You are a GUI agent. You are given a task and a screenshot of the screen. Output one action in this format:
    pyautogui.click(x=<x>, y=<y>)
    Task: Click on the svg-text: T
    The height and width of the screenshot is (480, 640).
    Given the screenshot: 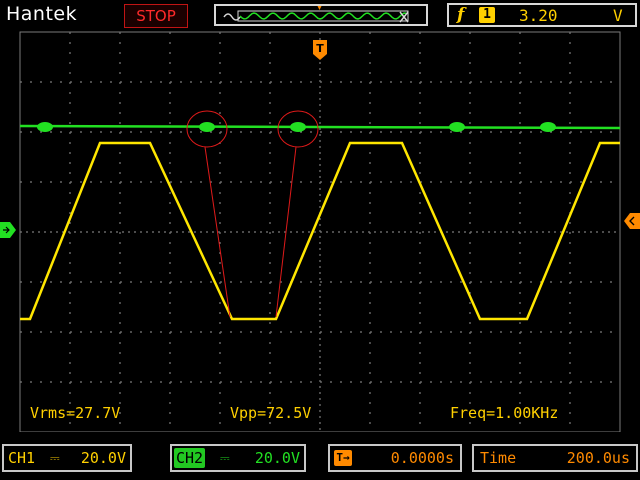 What is the action you would take?
    pyautogui.click(x=320, y=48)
    